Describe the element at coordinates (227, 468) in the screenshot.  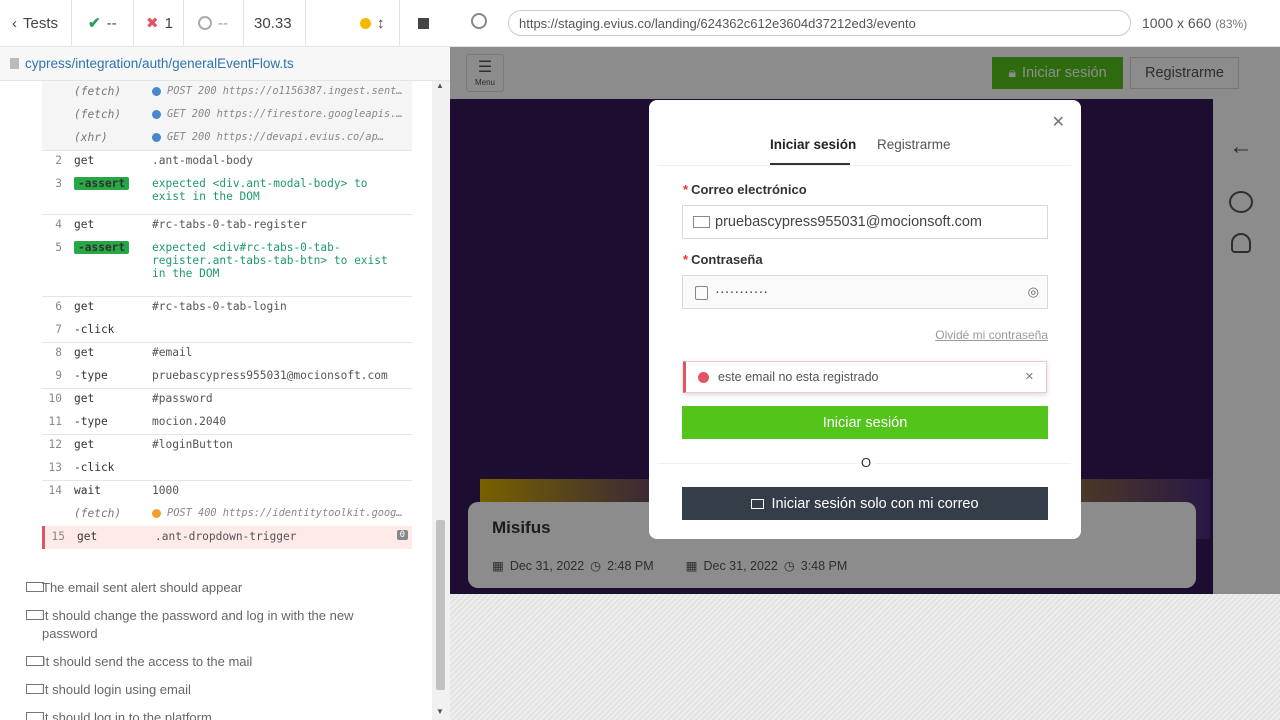
I see `command-row: 13 -click` at that location.